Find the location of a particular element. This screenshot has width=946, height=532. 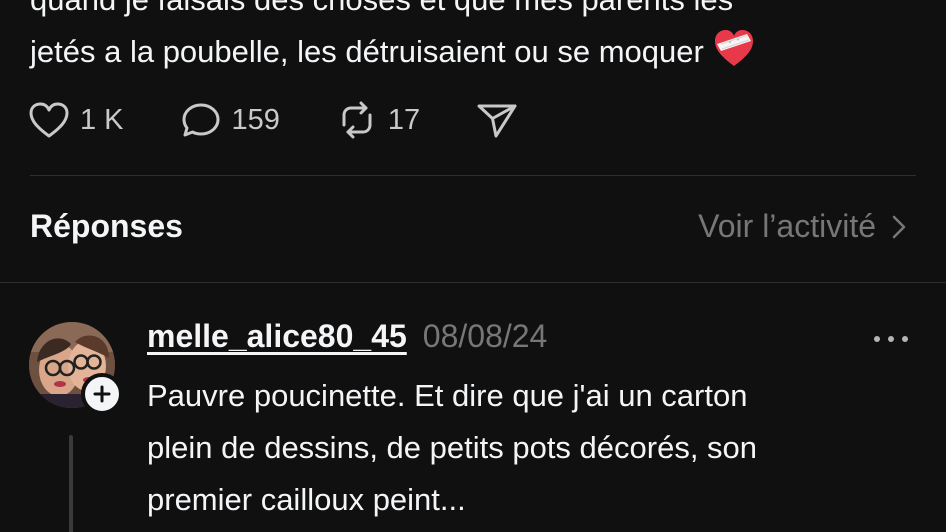

repost-icon is located at coordinates (357, 120).